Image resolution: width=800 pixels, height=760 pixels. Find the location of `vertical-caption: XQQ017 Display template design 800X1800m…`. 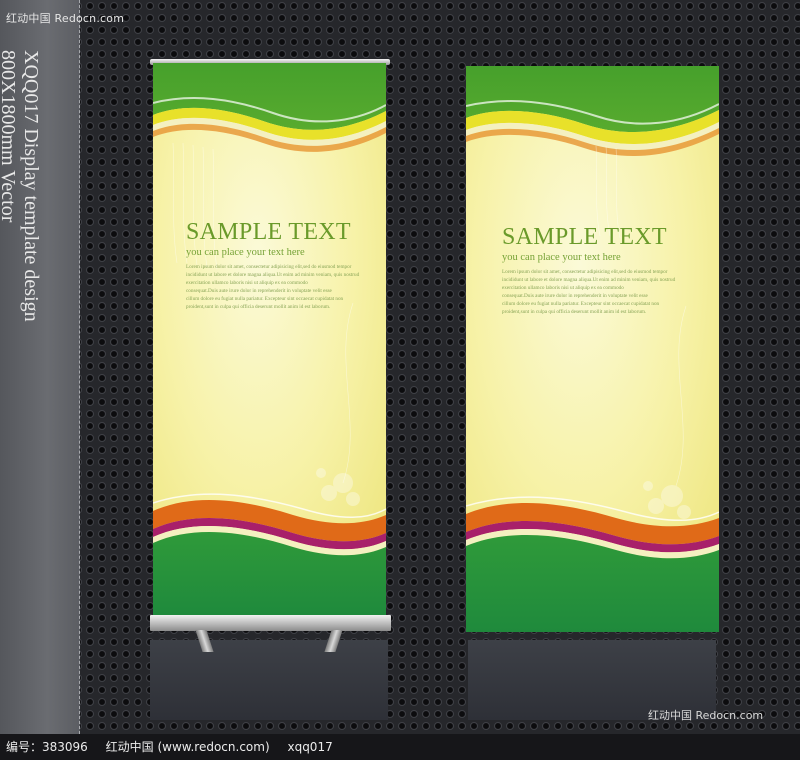

vertical-caption: XQQ017 Display template design 800X1800m… is located at coordinates (21, 186).